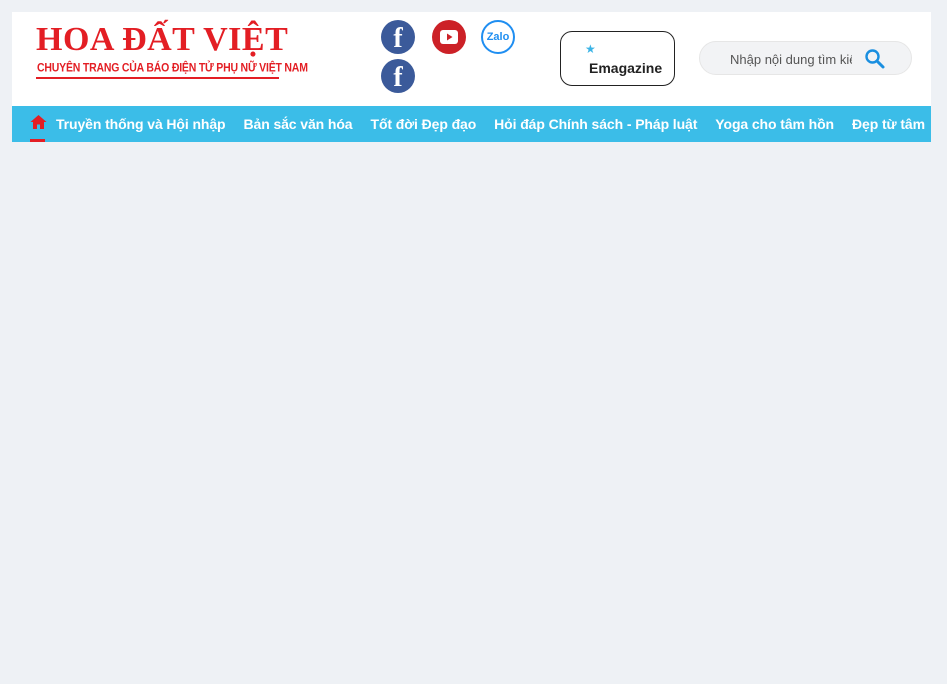  Describe the element at coordinates (298, 124) in the screenshot. I see `nav-item-ban-sac: Bản sắc văn hóa` at that location.